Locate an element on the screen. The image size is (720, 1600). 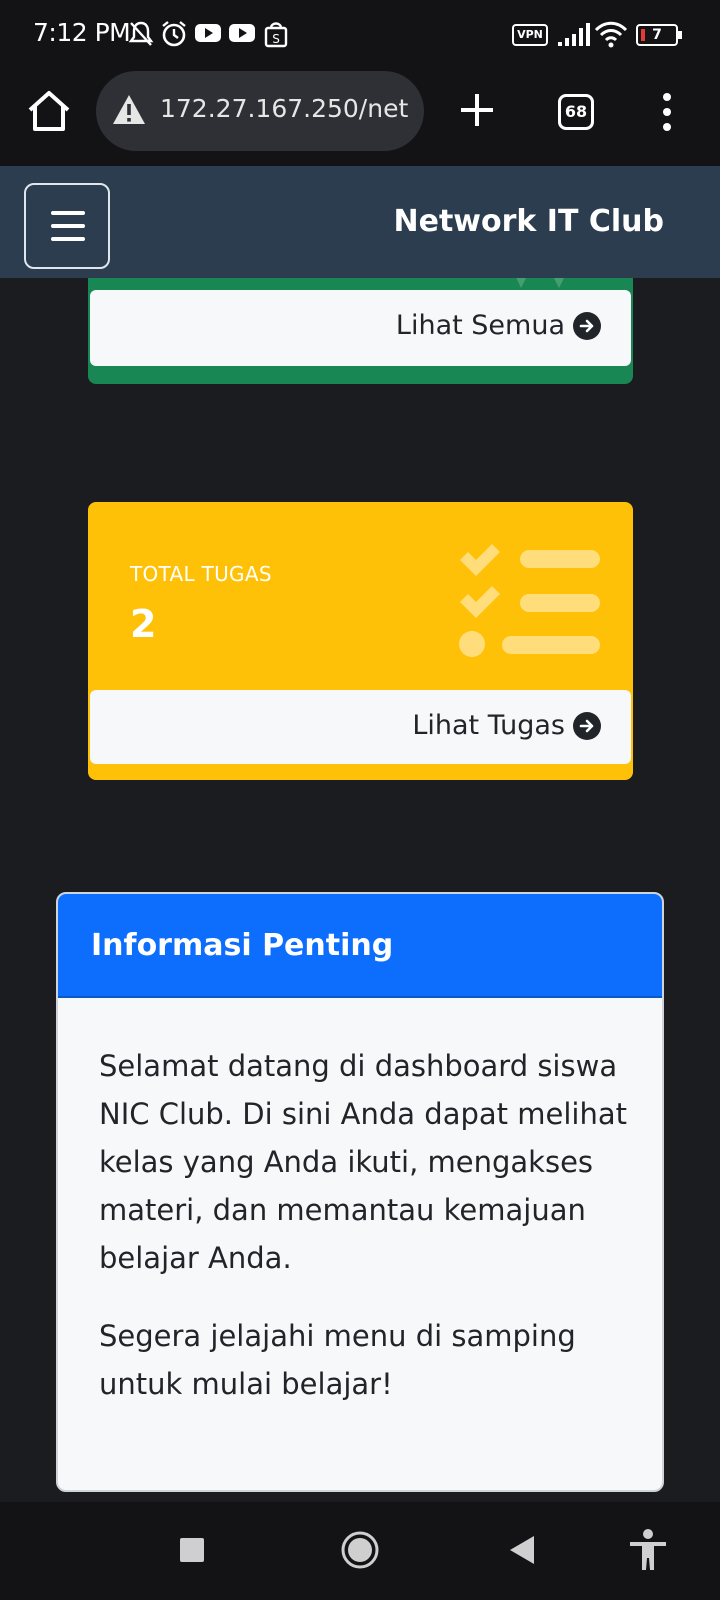
tab-switcher-button: 68 is located at coordinates (576, 112).